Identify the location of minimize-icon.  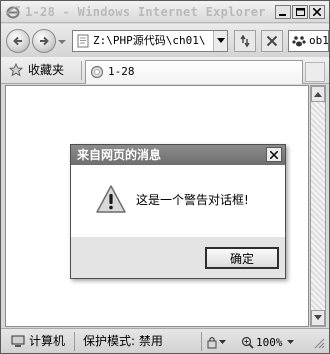
(282, 15).